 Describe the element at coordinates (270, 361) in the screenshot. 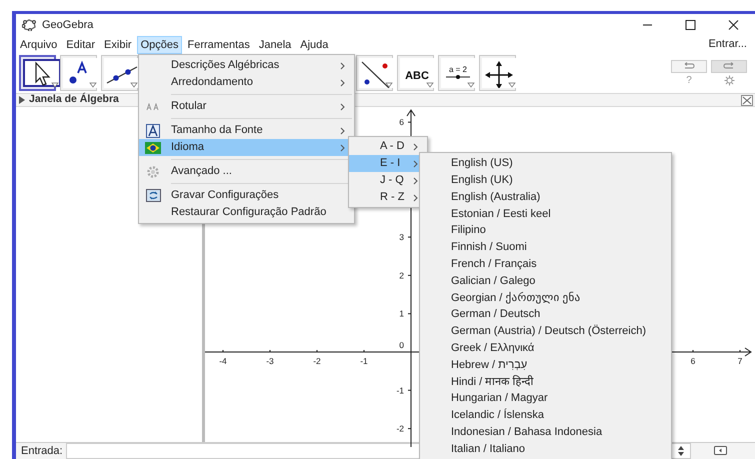

I see `axis-label: -3` at that location.